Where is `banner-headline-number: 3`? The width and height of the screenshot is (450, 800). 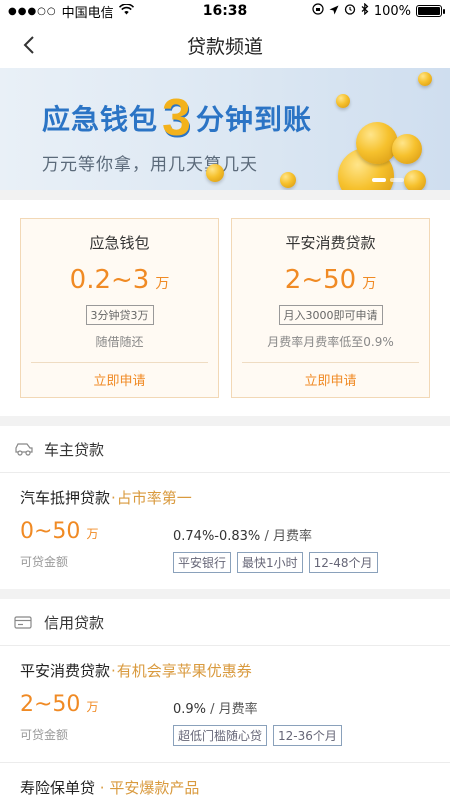
banner-headline-number: 3 is located at coordinates (177, 118).